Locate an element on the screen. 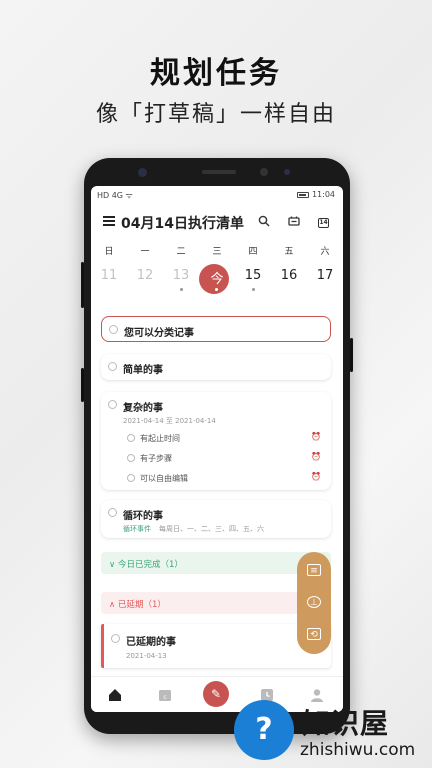 This screenshot has width=432, height=768. task-title: 已延期的事 is located at coordinates (151, 642).